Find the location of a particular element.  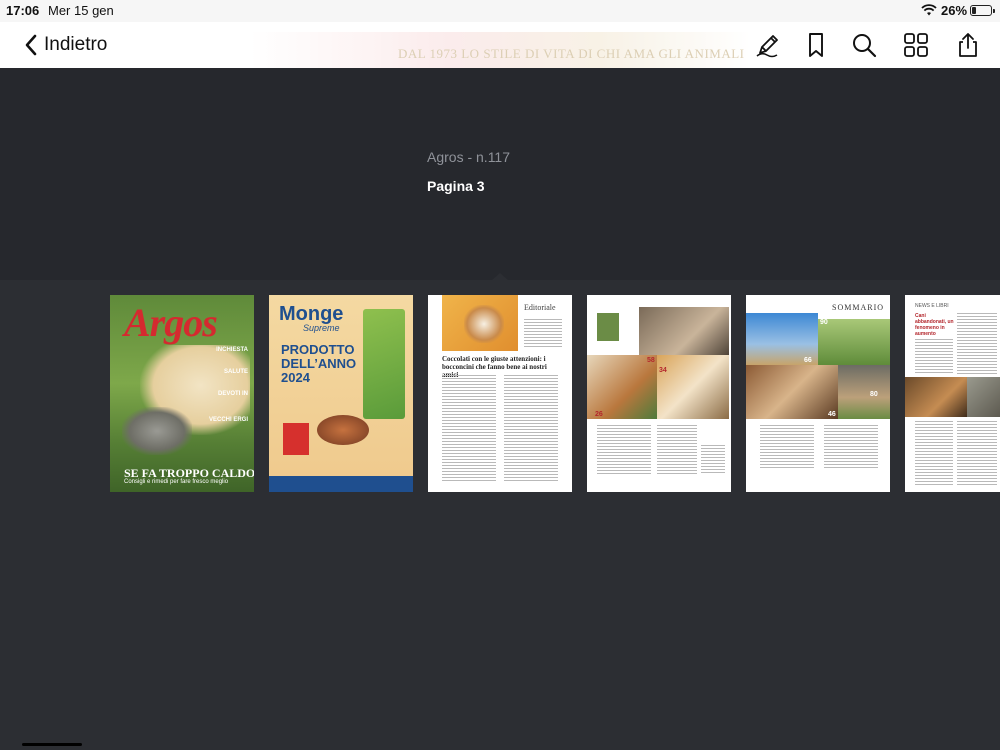

ad-footer-band is located at coordinates (341, 484).